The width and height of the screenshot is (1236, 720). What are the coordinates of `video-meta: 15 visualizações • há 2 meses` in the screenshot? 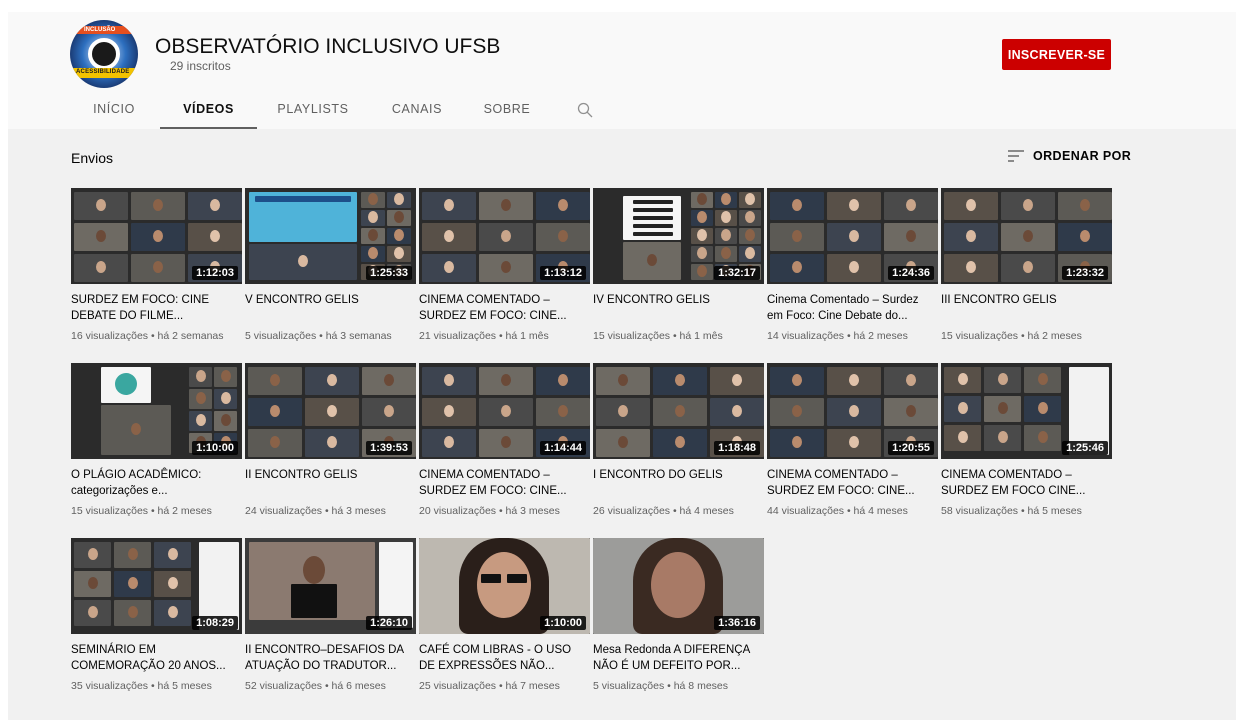 It's located at (141, 511).